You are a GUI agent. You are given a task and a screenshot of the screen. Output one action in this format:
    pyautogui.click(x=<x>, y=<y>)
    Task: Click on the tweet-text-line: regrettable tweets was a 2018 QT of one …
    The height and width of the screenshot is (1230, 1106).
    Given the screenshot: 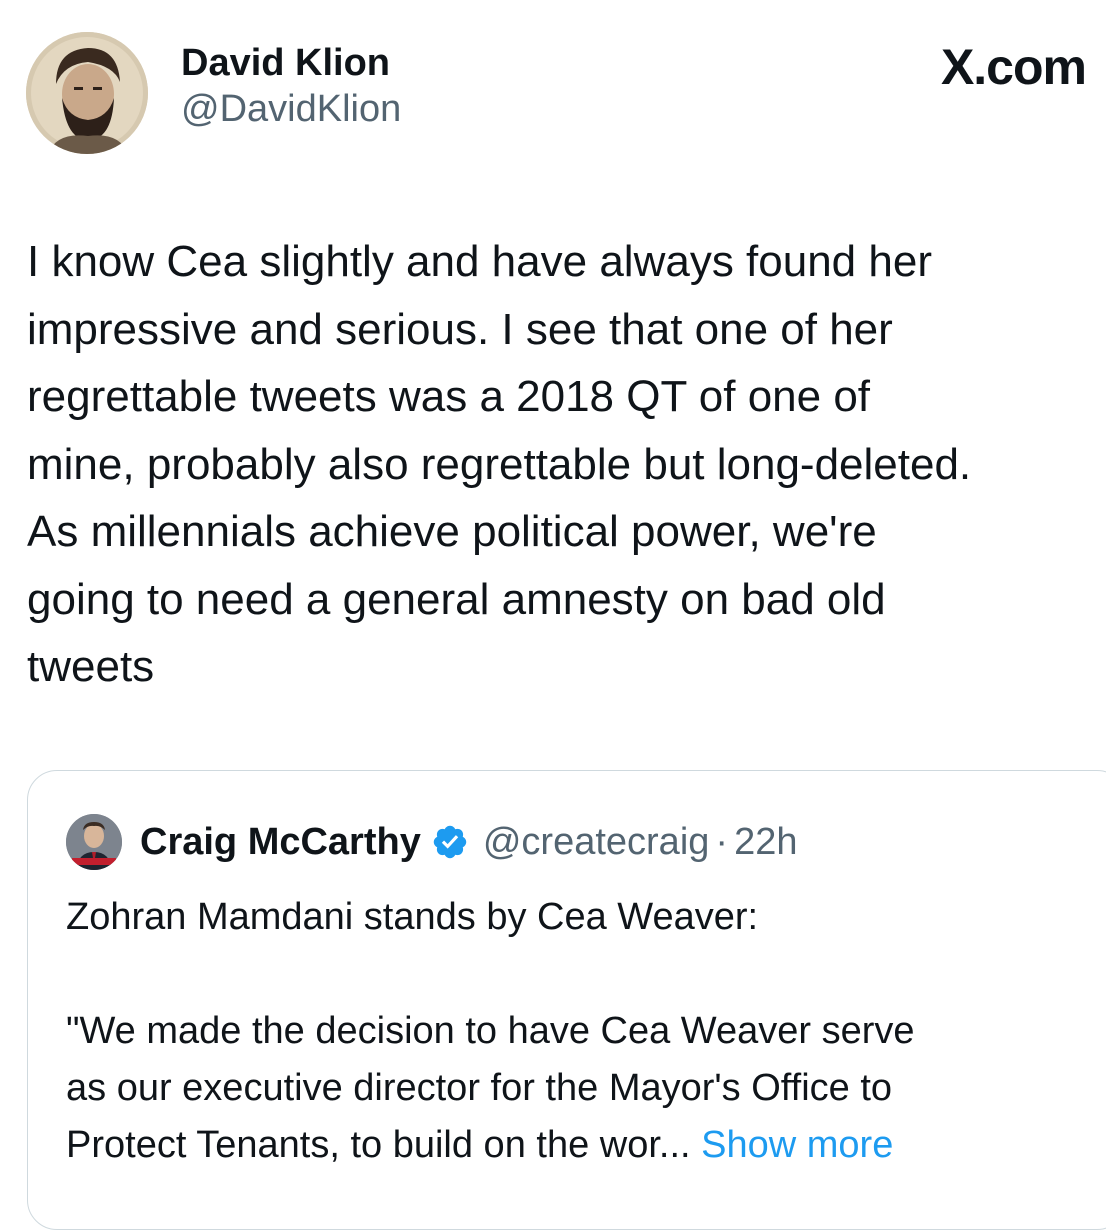 What is the action you would take?
    pyautogui.click(x=449, y=396)
    